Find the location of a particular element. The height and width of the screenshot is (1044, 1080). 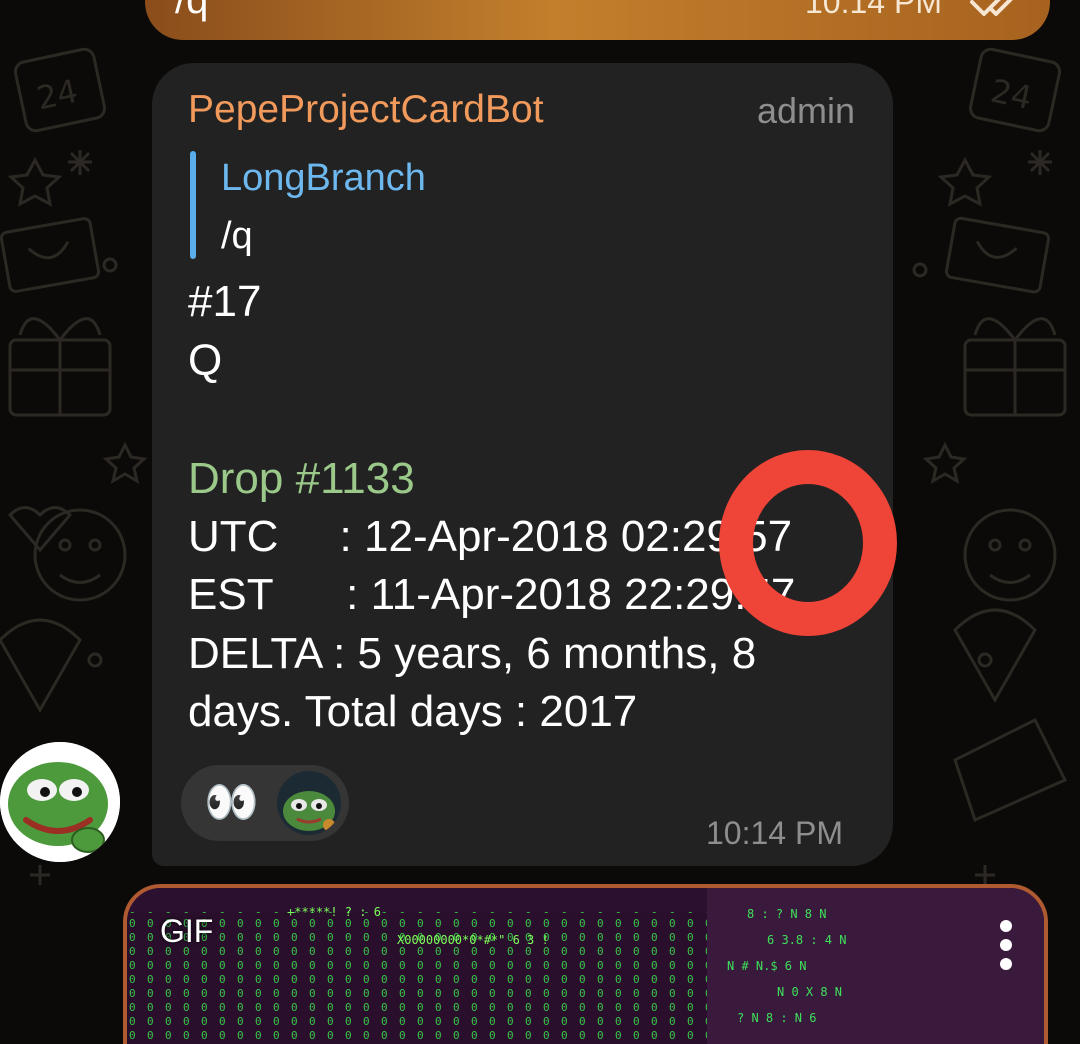

incoming-message-time: 10:14 PM is located at coordinates (774, 833).